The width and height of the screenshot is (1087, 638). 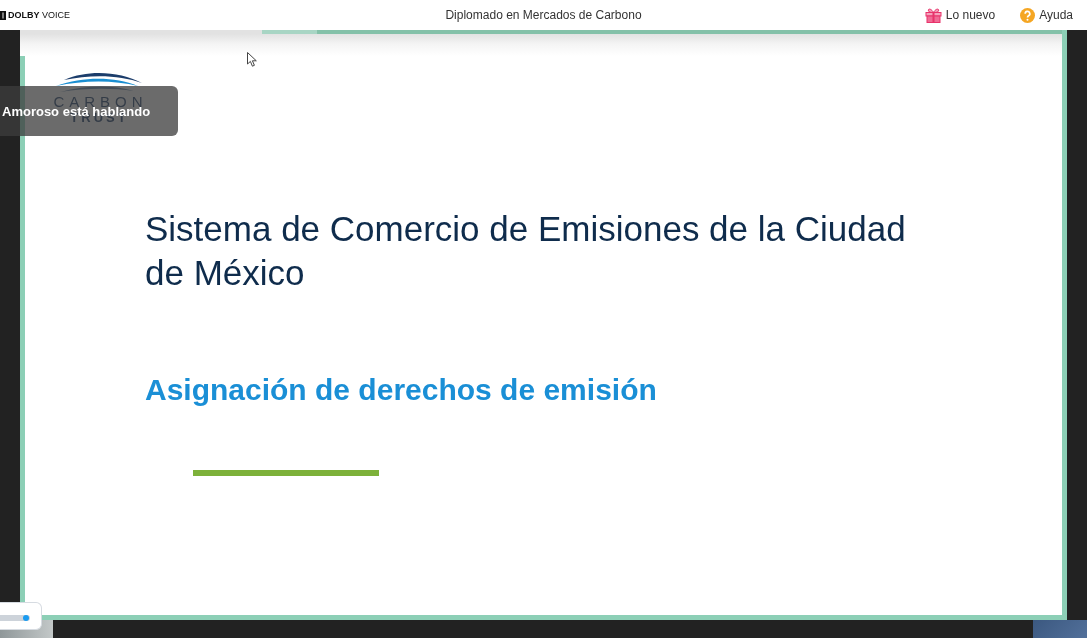 What do you see at coordinates (25, 618) in the screenshot?
I see `slider-thumb` at bounding box center [25, 618].